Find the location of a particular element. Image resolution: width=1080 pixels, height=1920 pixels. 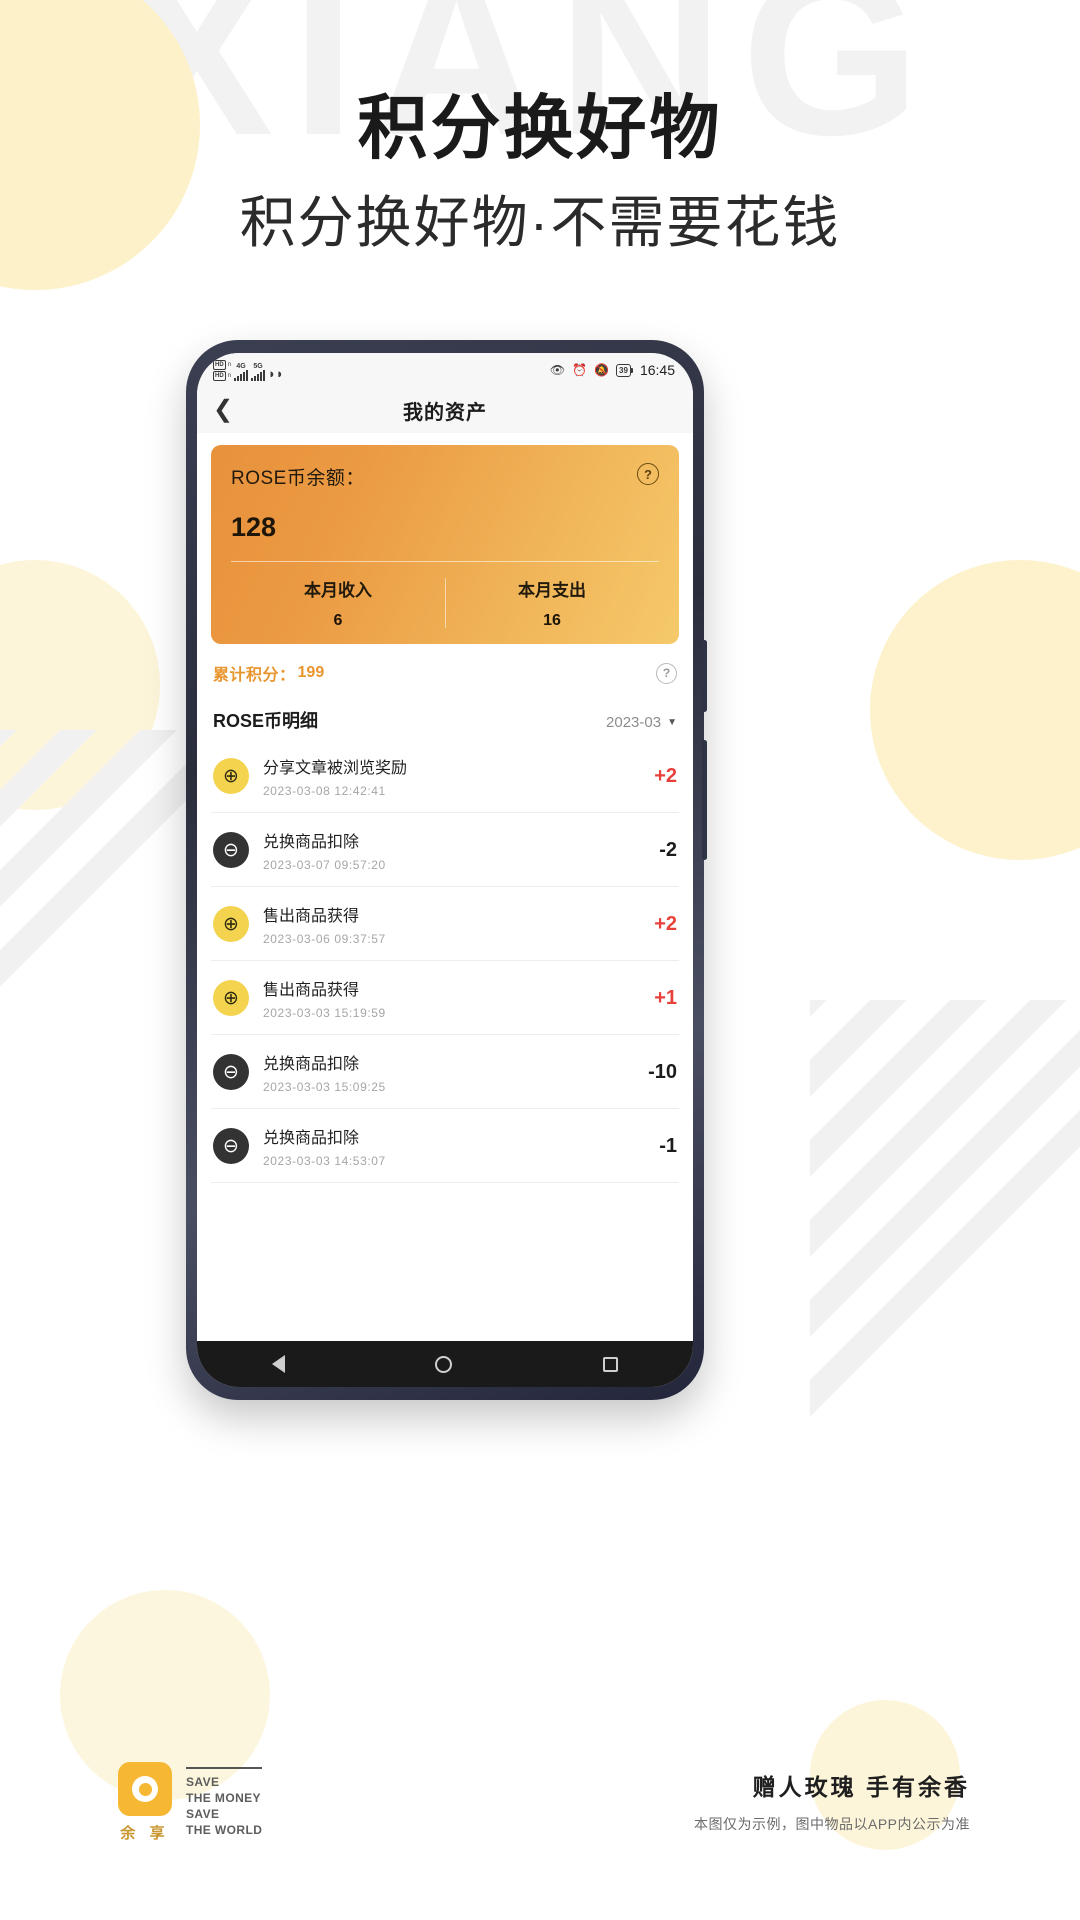

total-points-label: 累计积分： is located at coordinates (254, 675).